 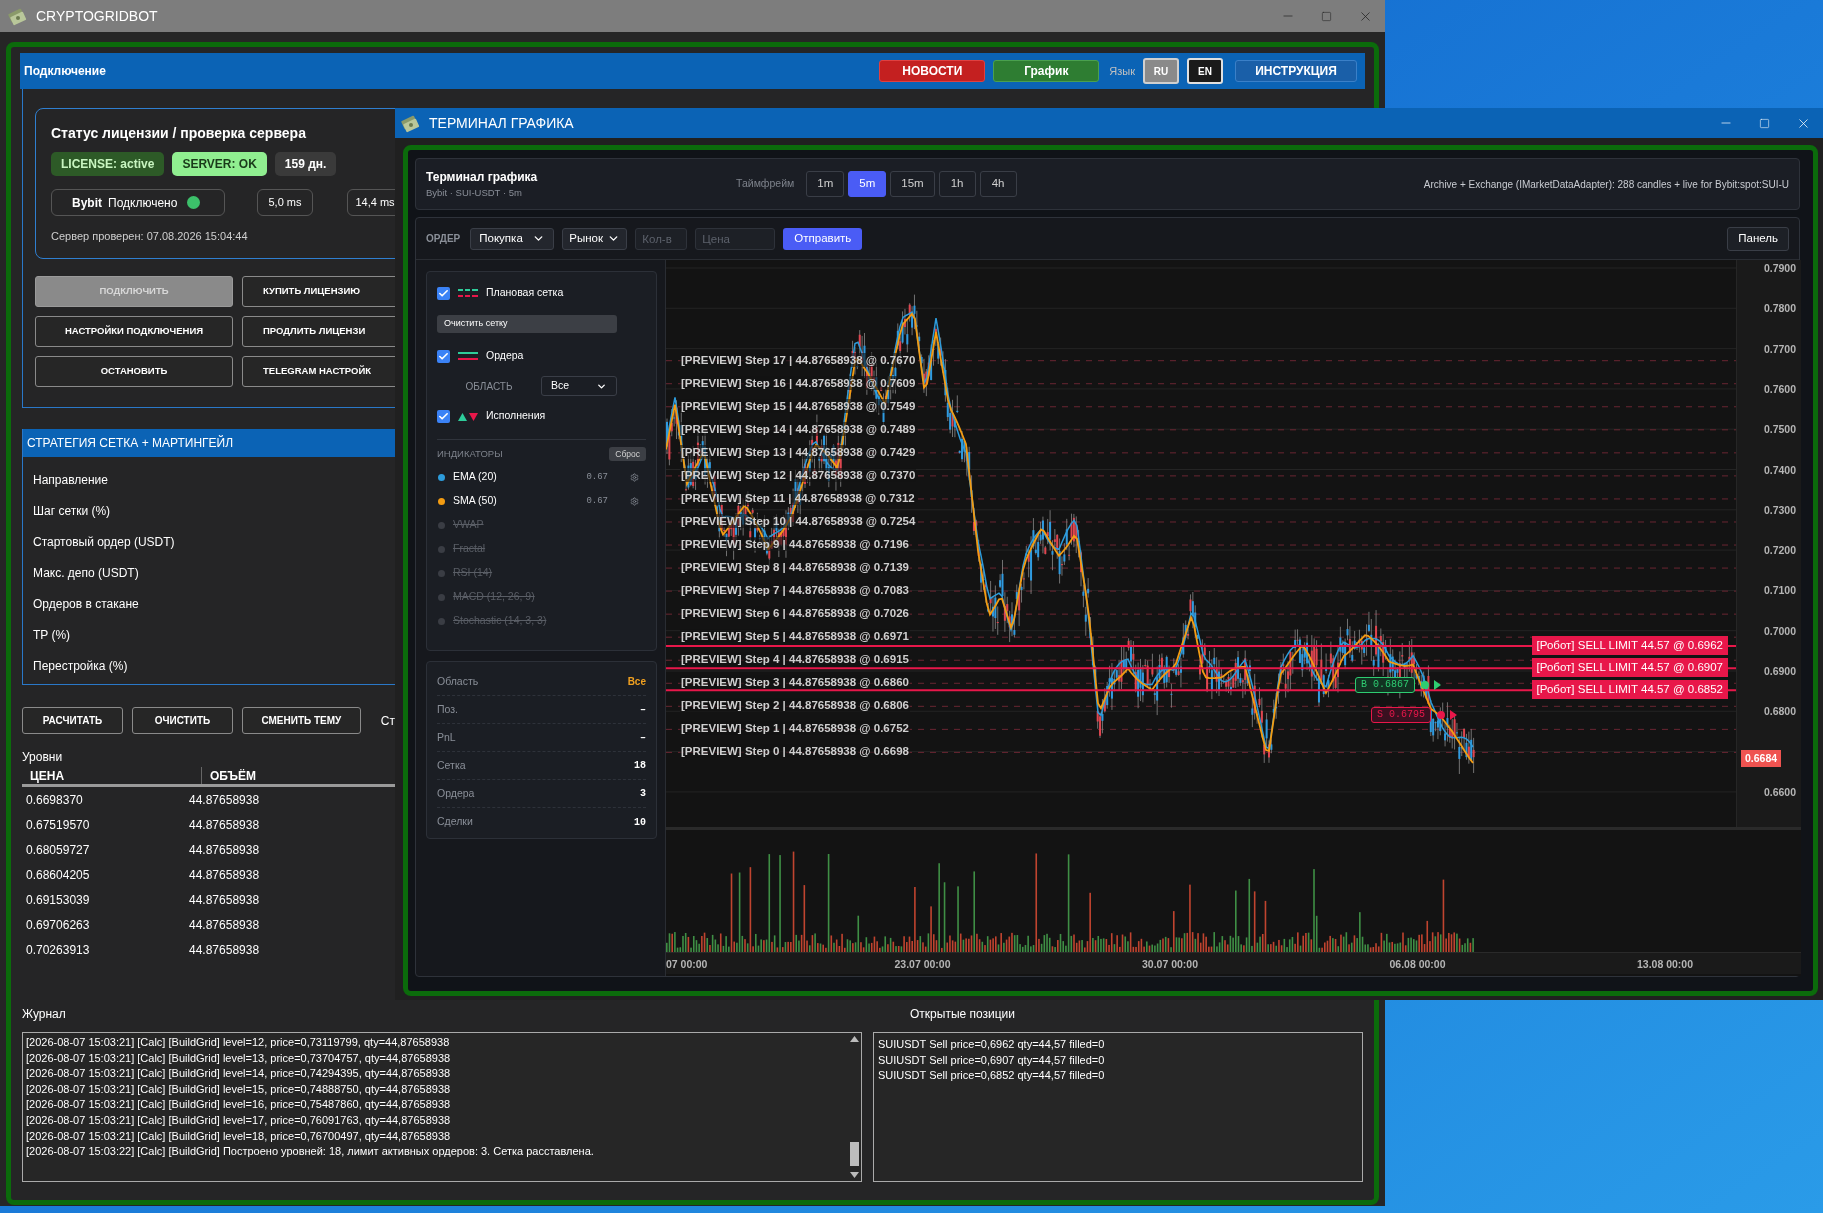 I want to click on indicator-value: 0.67, so click(x=597, y=501).